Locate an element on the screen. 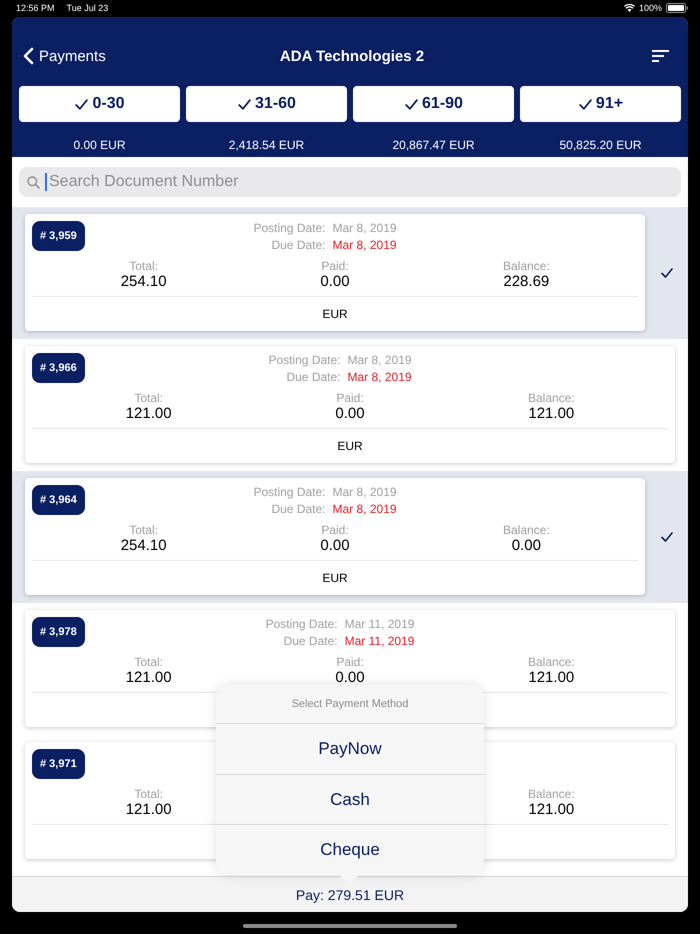  document-number: # 3,978 is located at coordinates (58, 632).